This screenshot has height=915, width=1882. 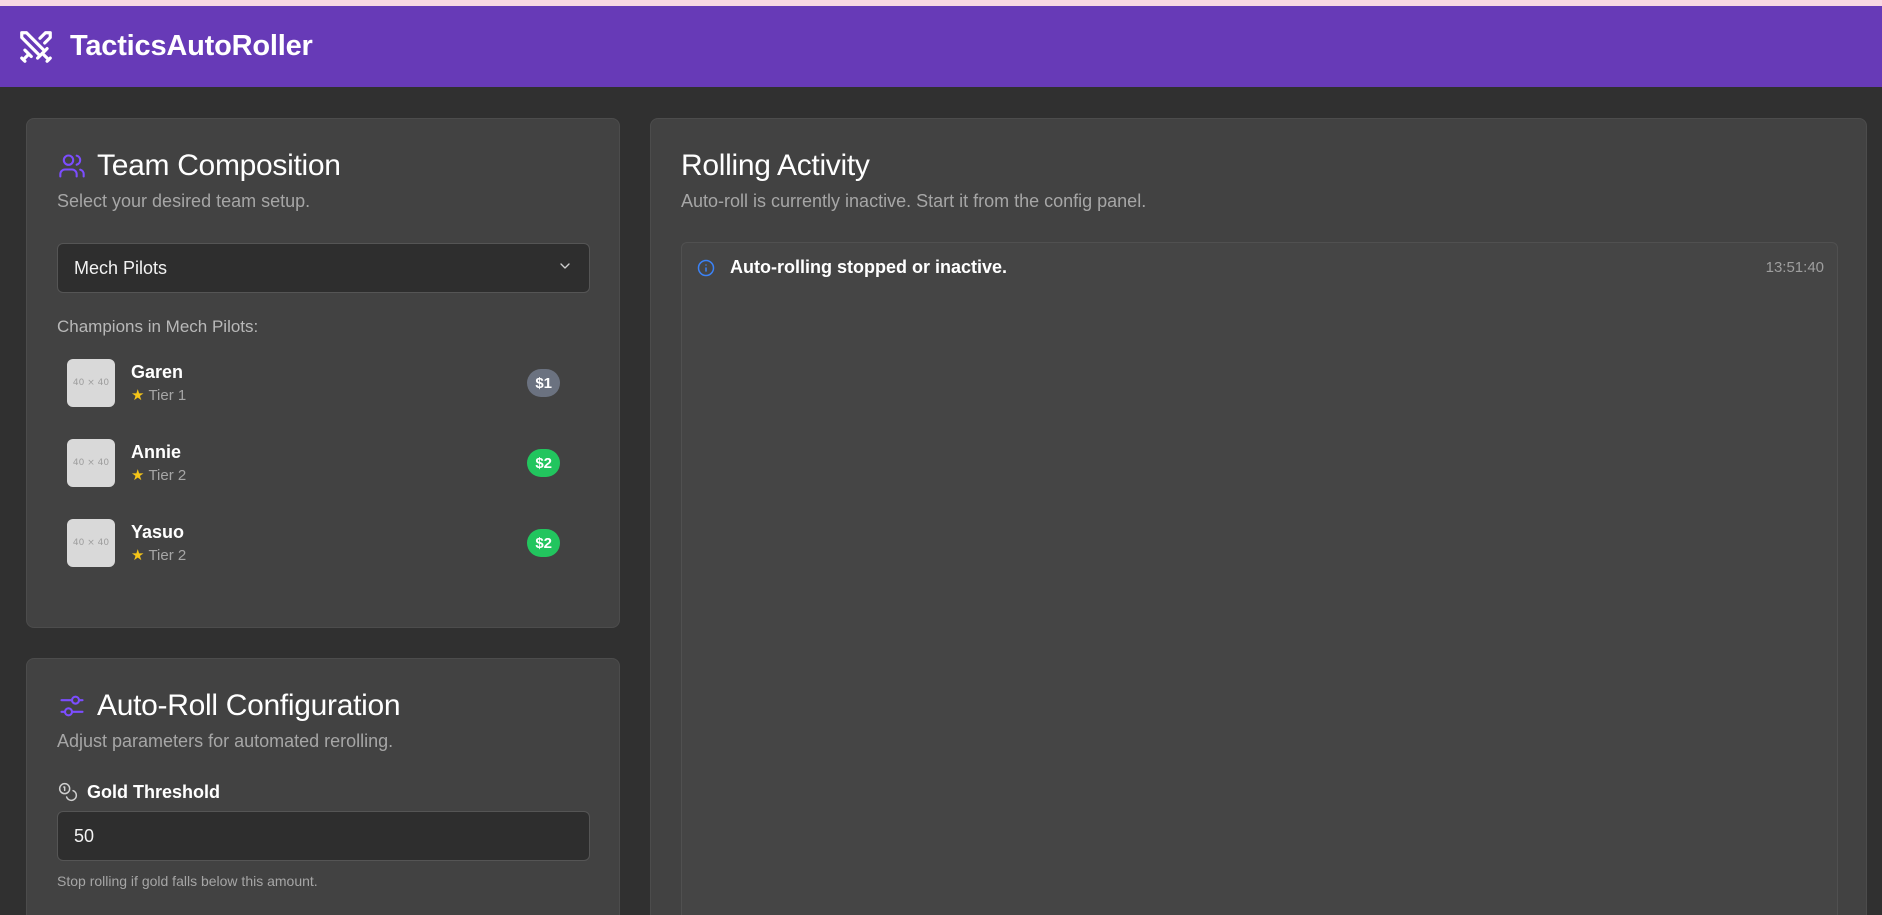 I want to click on auto-roll-config-title: Auto-Roll Configuration, so click(x=249, y=705).